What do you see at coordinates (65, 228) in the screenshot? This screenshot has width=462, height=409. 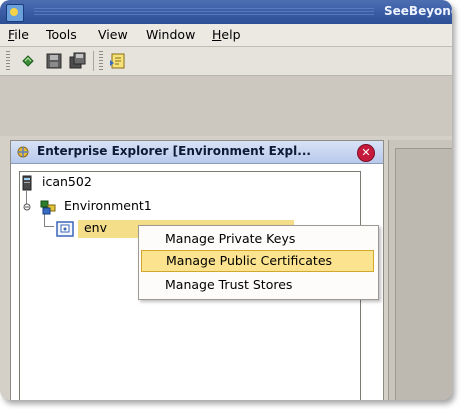 I see `logical-host-icon` at bounding box center [65, 228].